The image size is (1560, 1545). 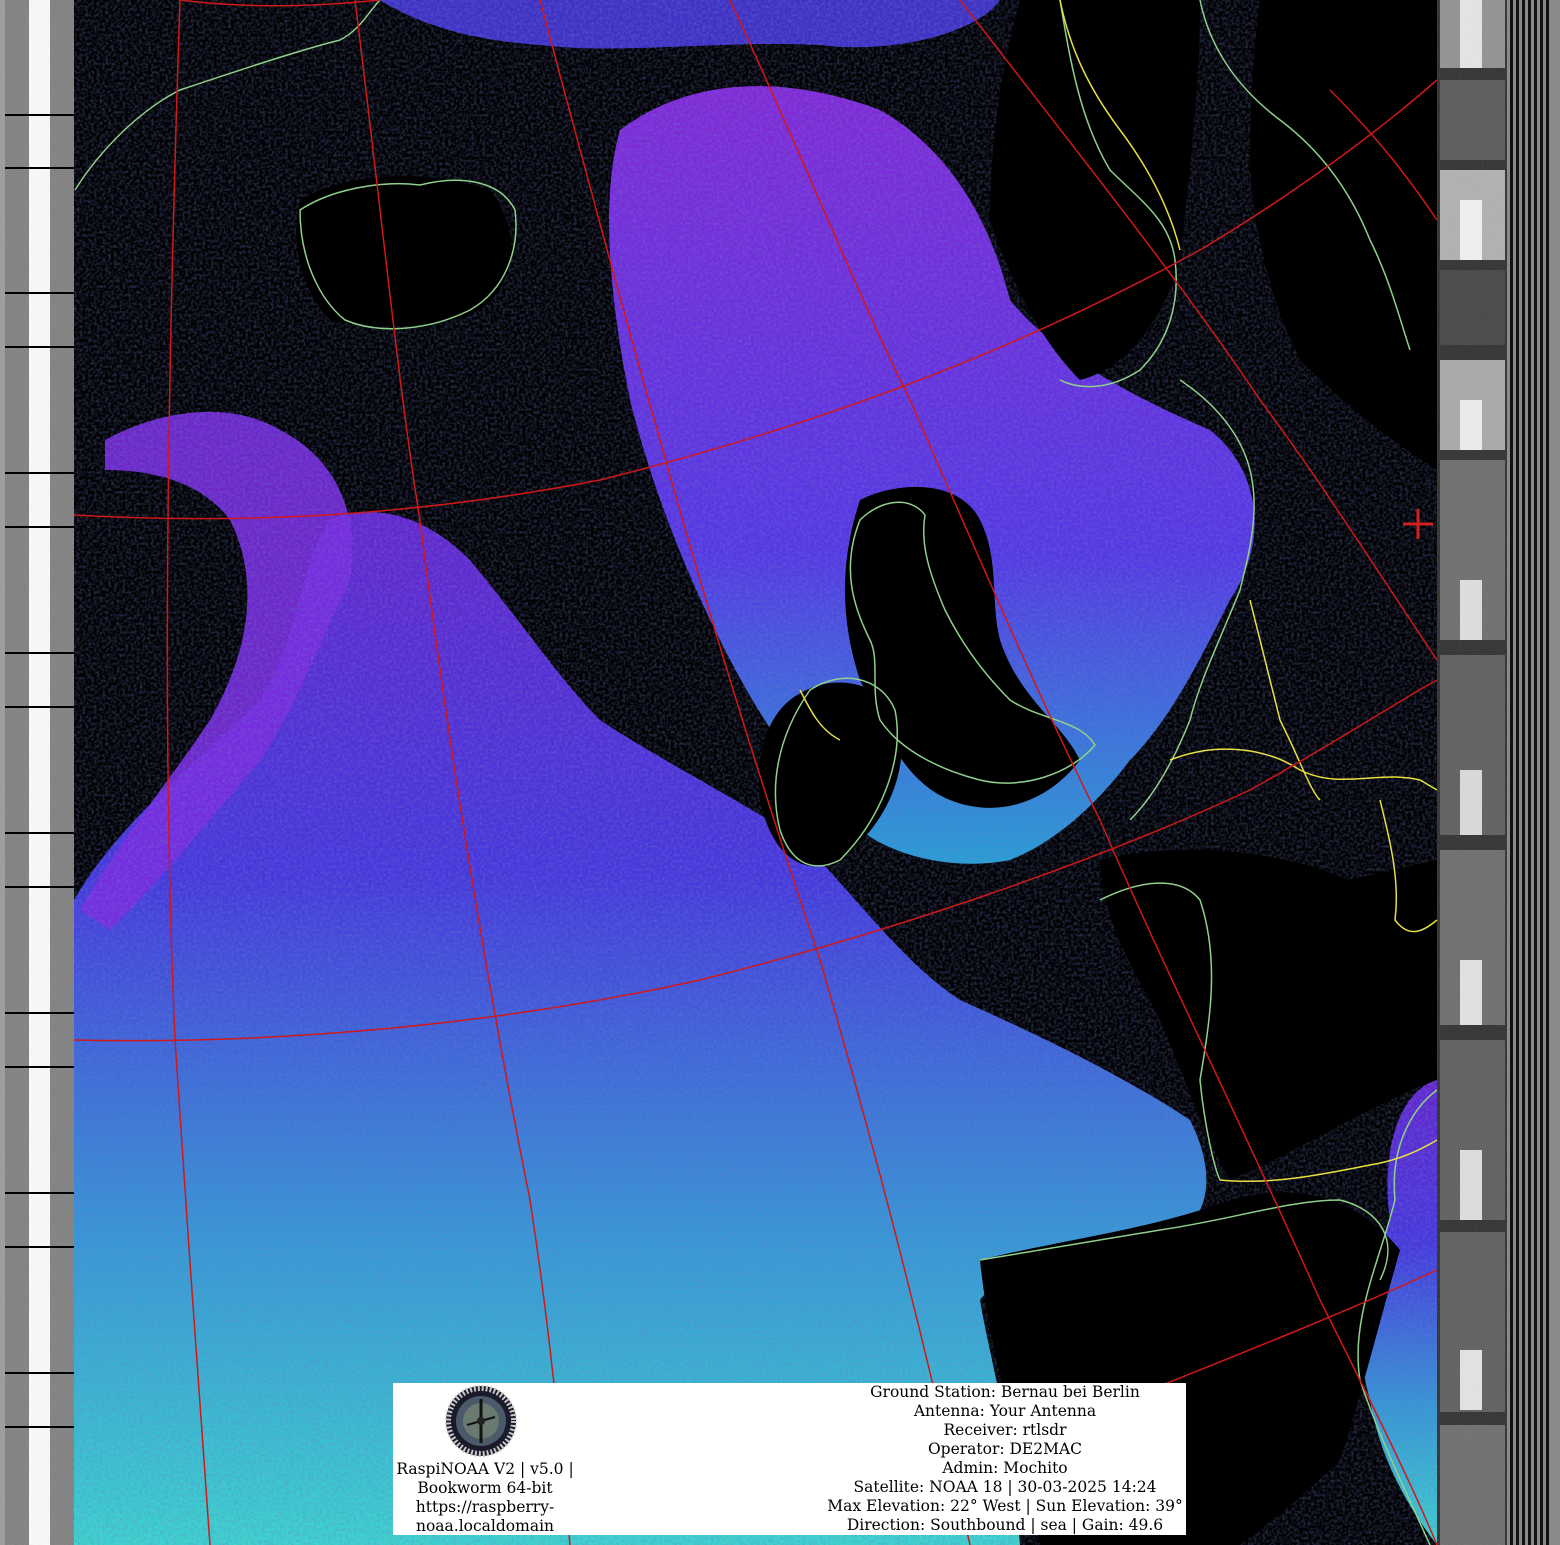 What do you see at coordinates (1005, 1430) in the screenshot?
I see `receiver-text: Receiver: rtlsdr` at bounding box center [1005, 1430].